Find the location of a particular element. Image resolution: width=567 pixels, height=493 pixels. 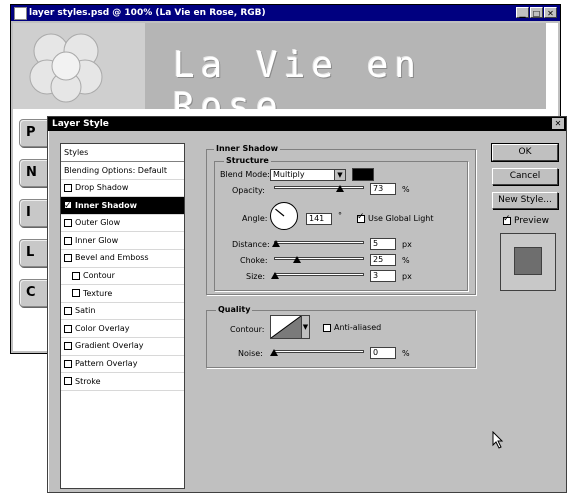

contour-label: Contour: is located at coordinates (247, 329).